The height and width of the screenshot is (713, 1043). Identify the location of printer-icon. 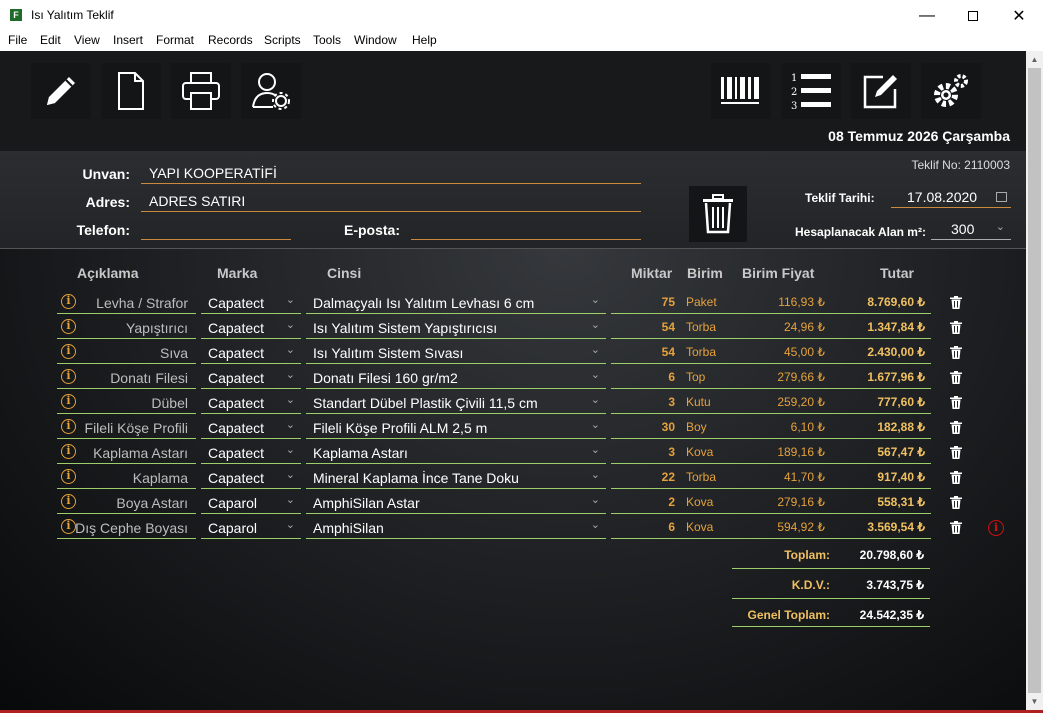
(201, 91).